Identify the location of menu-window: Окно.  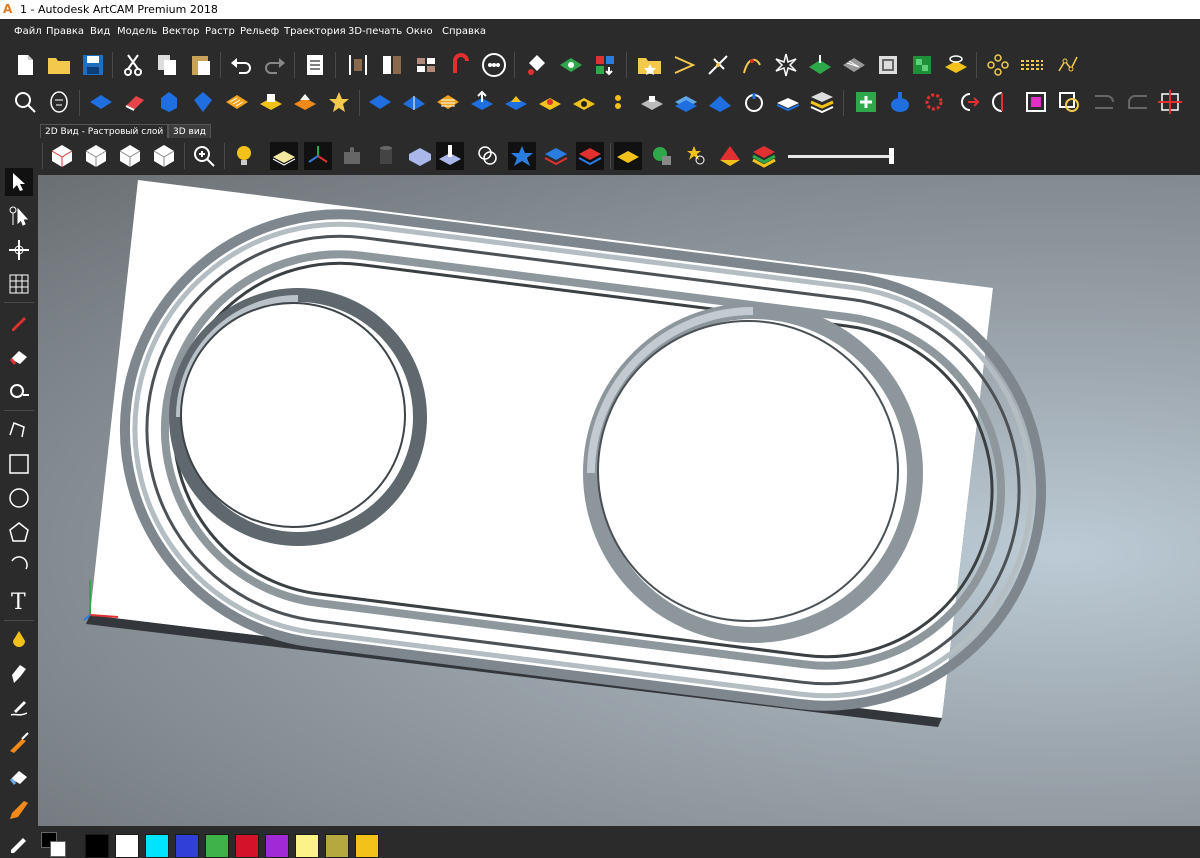
(419, 32).